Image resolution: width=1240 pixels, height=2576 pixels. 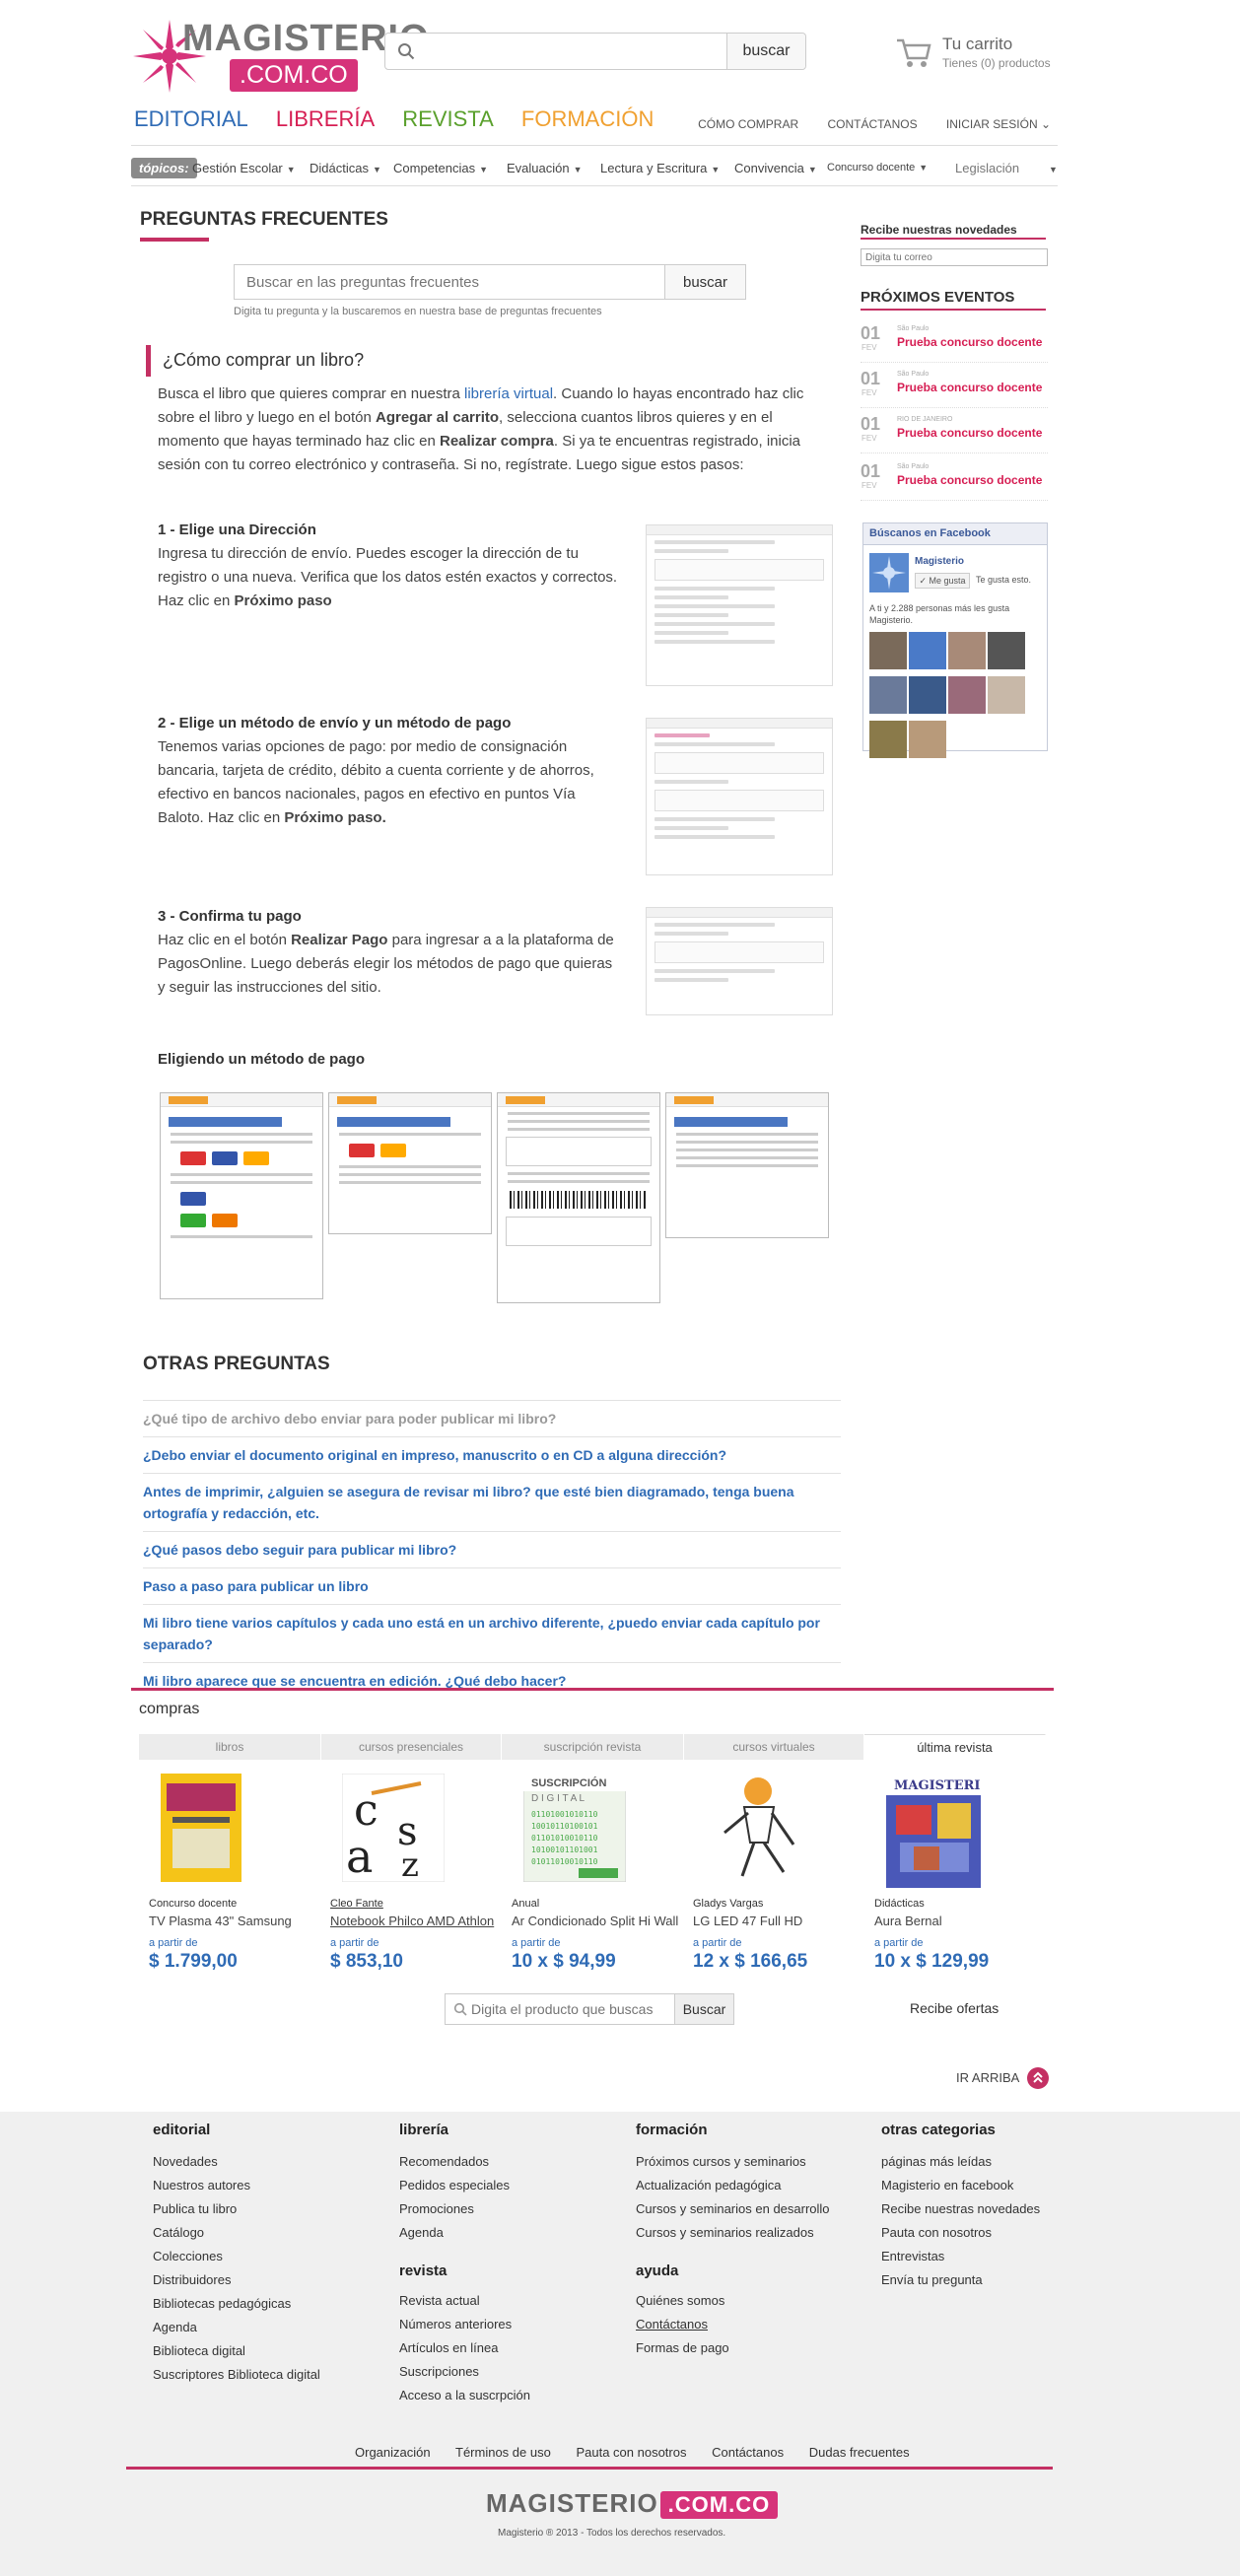 What do you see at coordinates (464, 2162) in the screenshot?
I see `footer-link: Recomendados` at bounding box center [464, 2162].